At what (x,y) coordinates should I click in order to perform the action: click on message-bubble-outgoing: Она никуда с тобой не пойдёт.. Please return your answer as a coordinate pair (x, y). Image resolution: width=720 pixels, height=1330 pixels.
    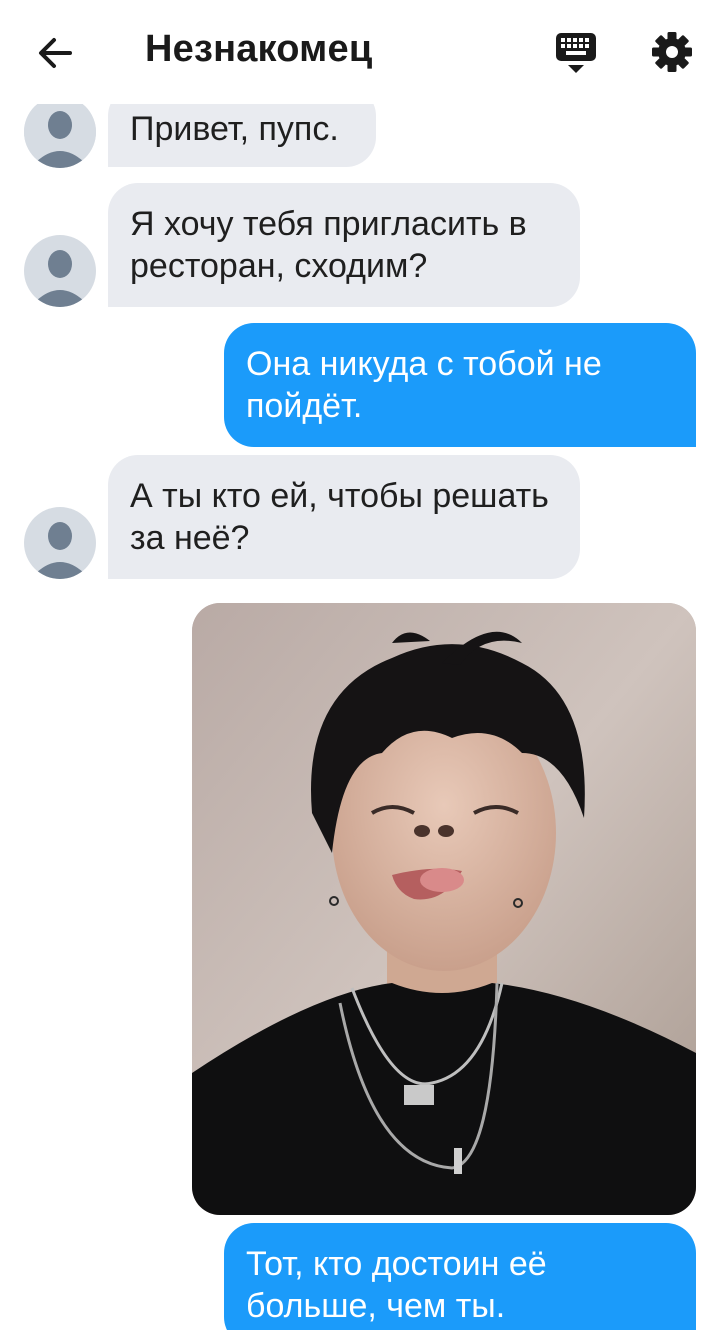
    Looking at the image, I should click on (460, 385).